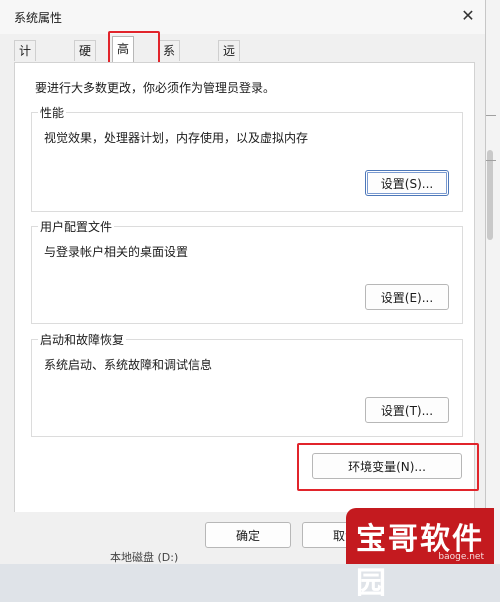  I want to click on background-drive-label: 本地磁盘 (D:), so click(144, 557).